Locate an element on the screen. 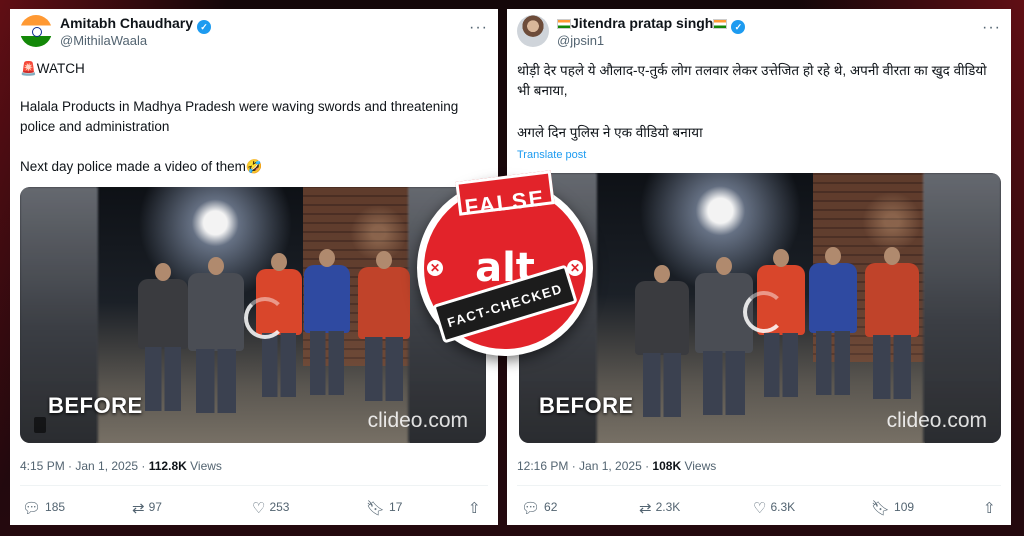 The image size is (1024, 536). left-author-handle: @MithilaWaala is located at coordinates (103, 40).